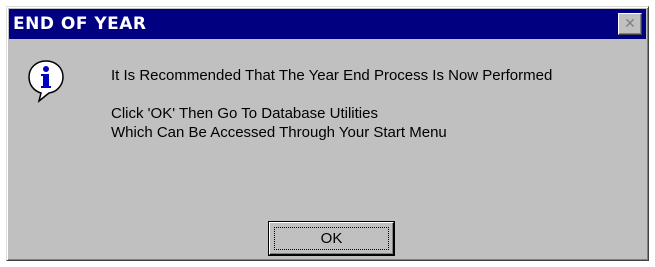  I want to click on dialog-title: END OF YEAR, so click(80, 24).